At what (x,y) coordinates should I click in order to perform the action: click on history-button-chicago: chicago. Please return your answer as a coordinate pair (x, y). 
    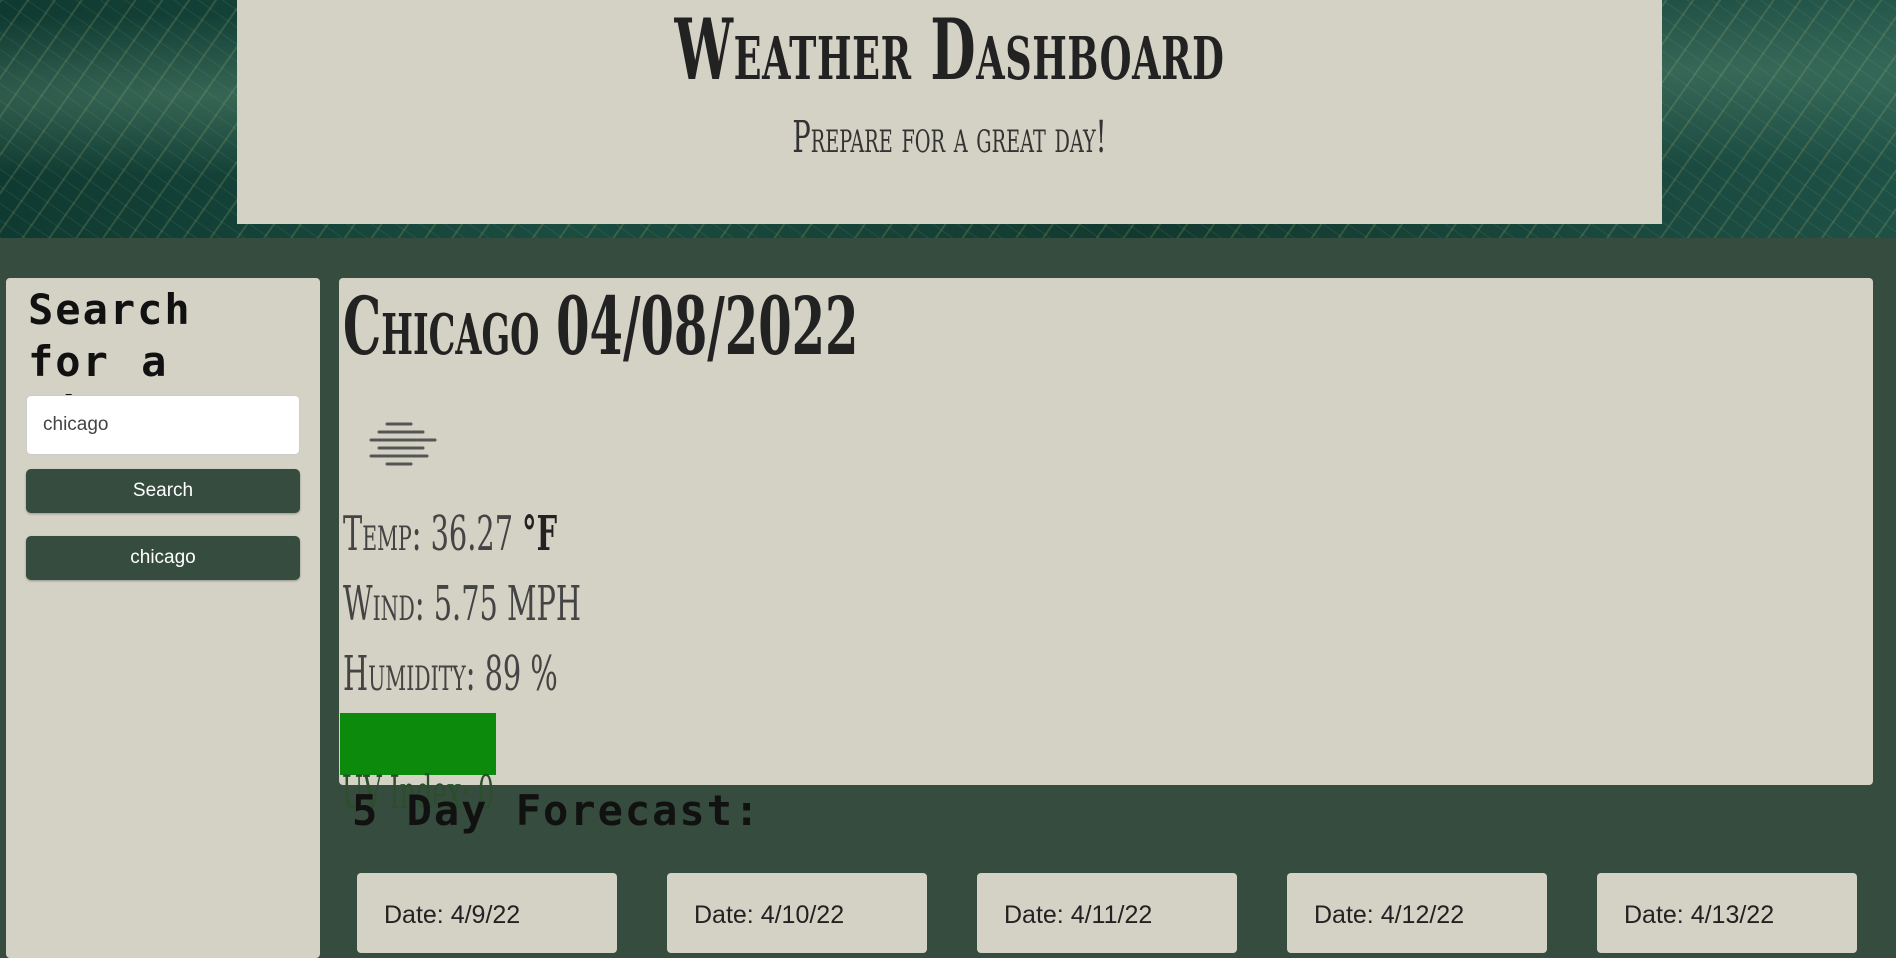
    Looking at the image, I should click on (163, 558).